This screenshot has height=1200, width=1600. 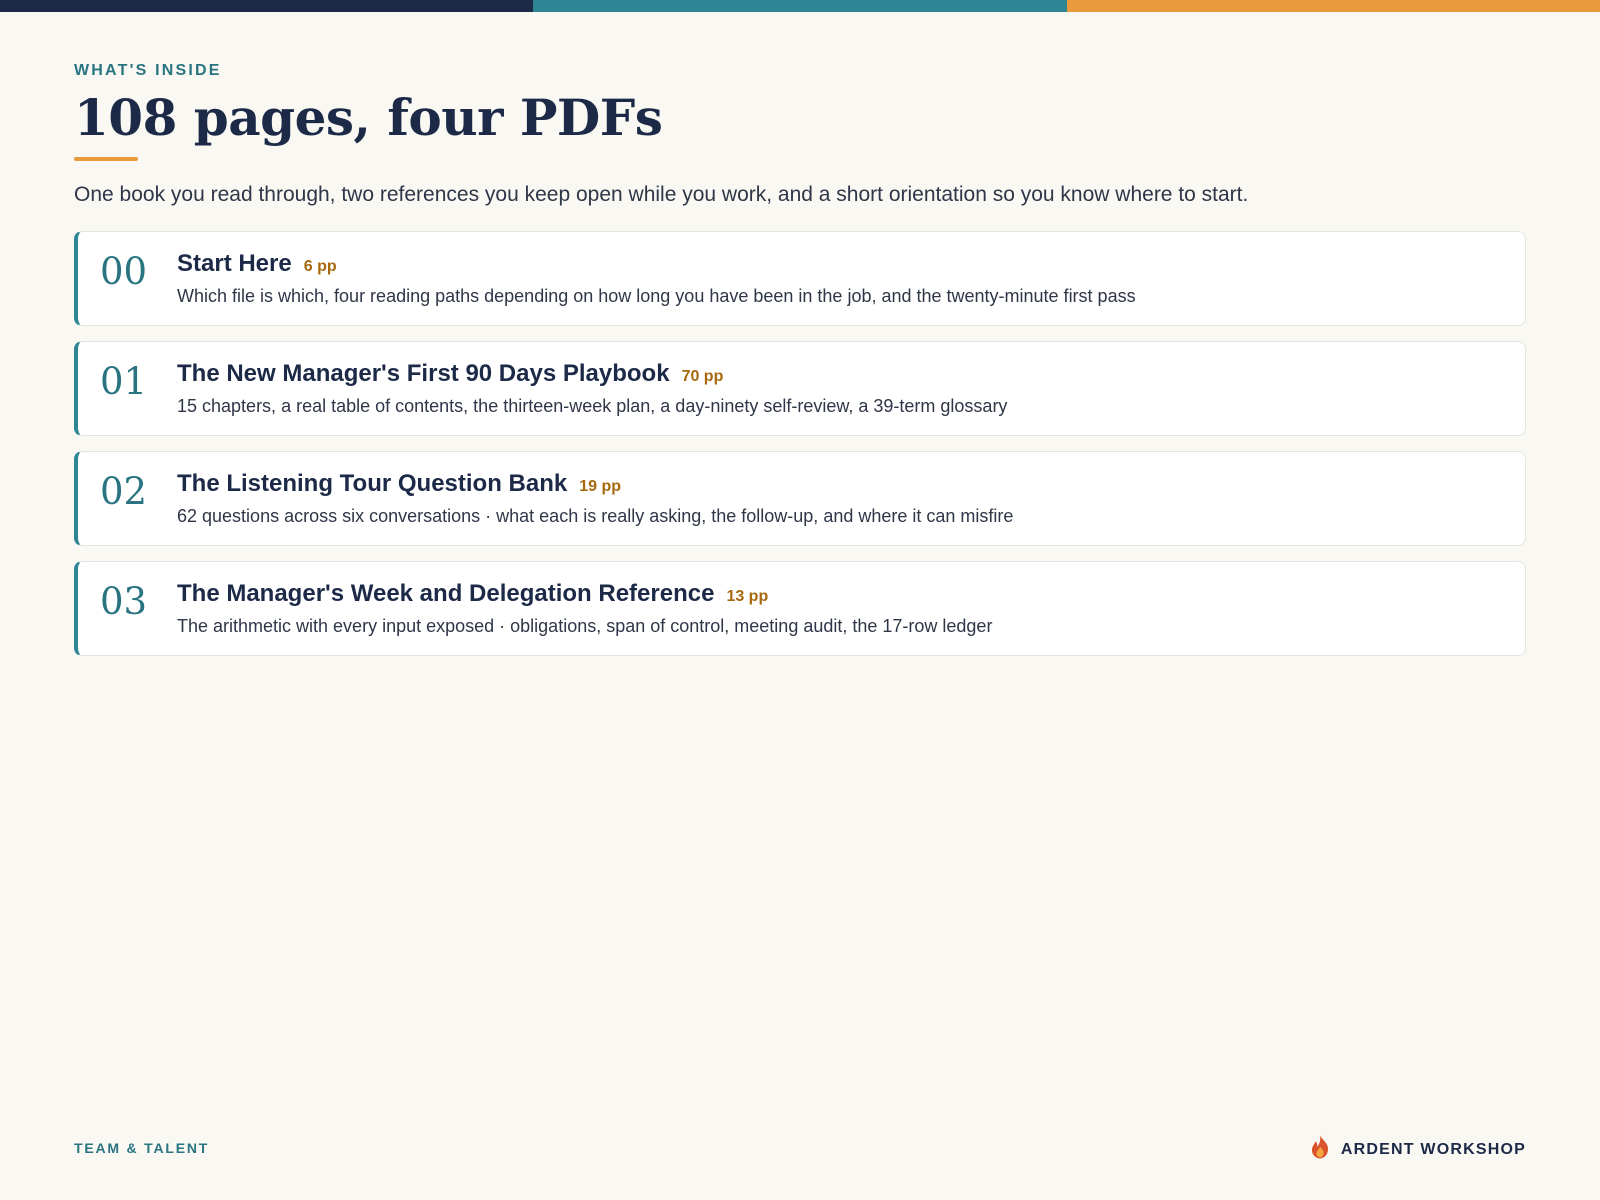 I want to click on section-eyebrow: WHAT'S INSIDE, so click(x=148, y=70).